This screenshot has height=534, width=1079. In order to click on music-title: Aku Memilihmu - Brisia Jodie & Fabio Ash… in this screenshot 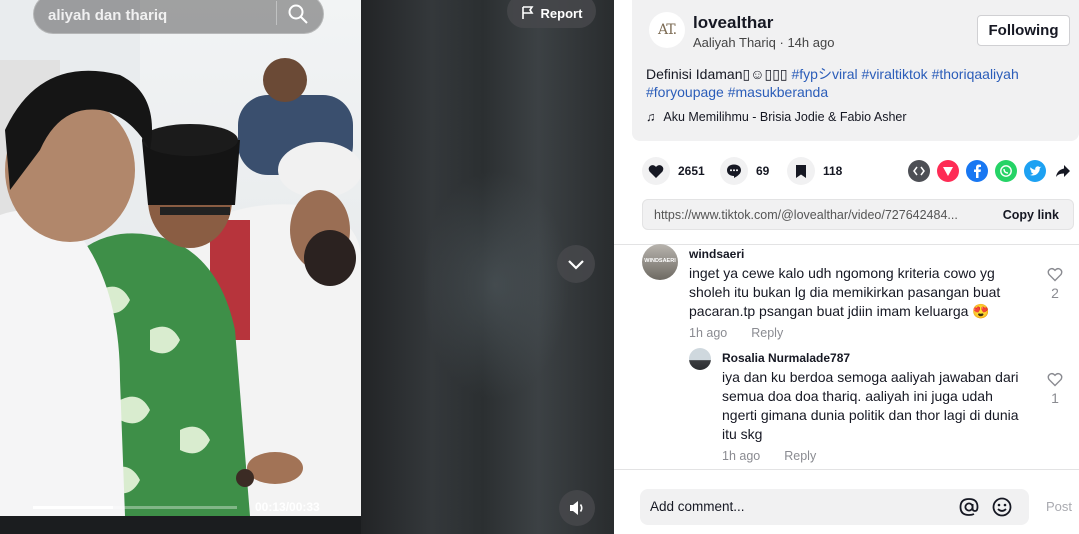, I will do `click(784, 117)`.